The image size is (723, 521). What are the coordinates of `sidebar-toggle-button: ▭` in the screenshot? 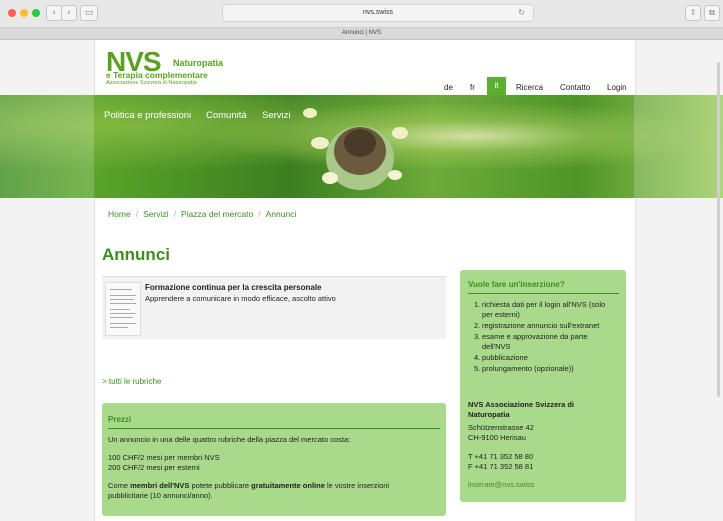 It's located at (89, 13).